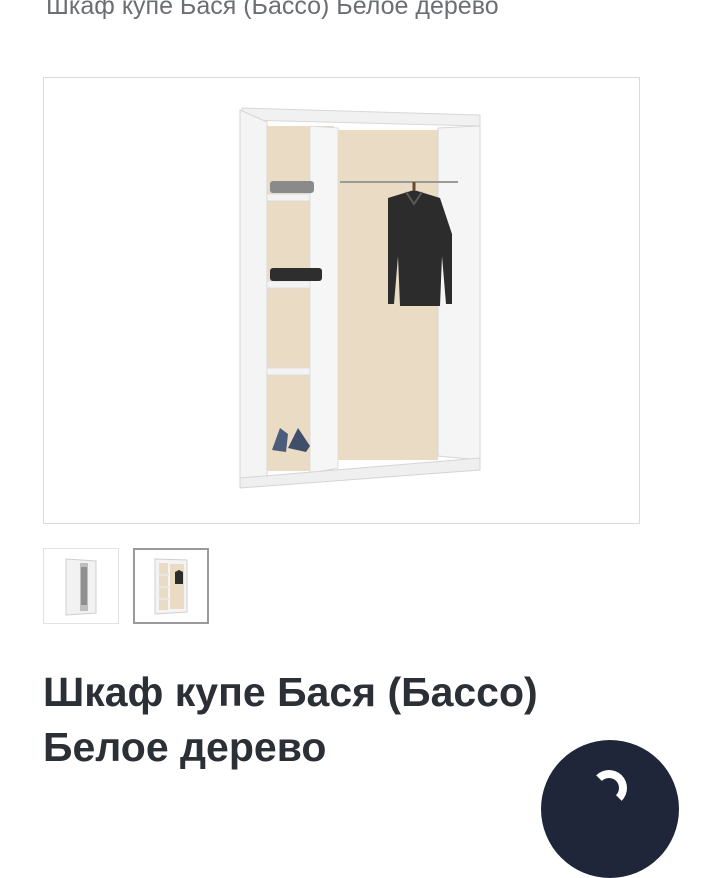 This screenshot has height=878, width=720. What do you see at coordinates (185, 747) in the screenshot?
I see `product-title-line-2: Белое дерево` at bounding box center [185, 747].